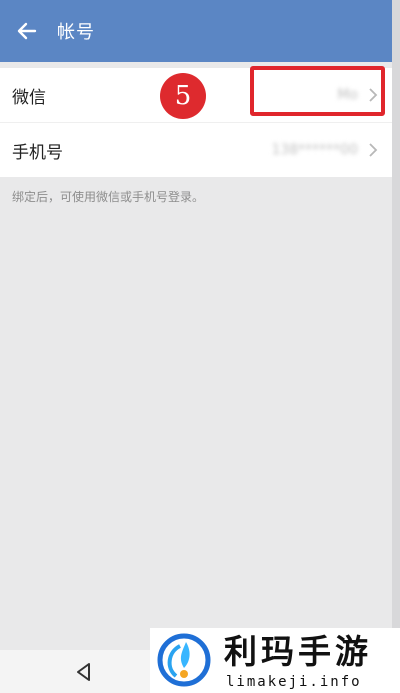  I want to click on binding-hint: 绑定后，可使用微信或手机号登录。, so click(108, 197).